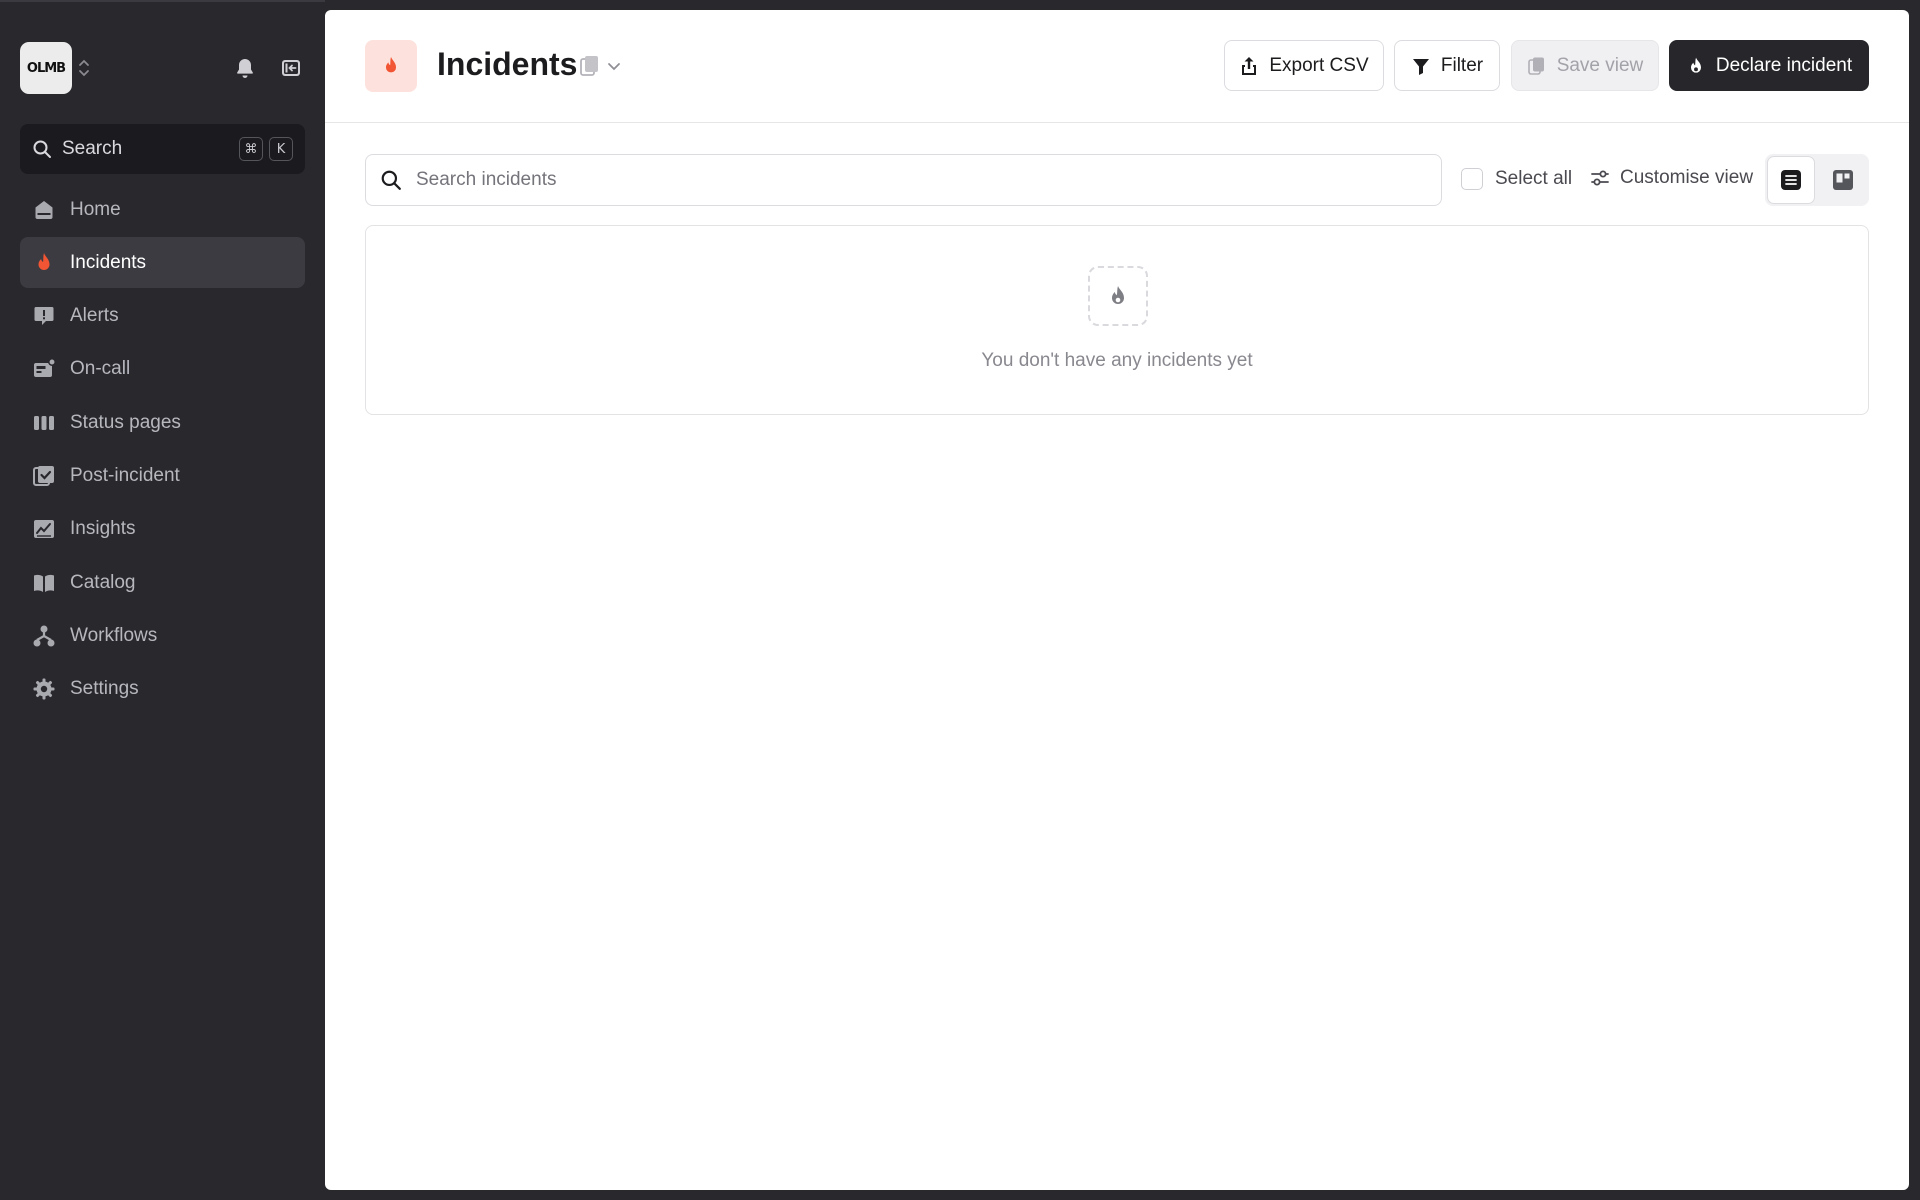 The height and width of the screenshot is (1200, 1920). Describe the element at coordinates (1784, 65) in the screenshot. I see `declare-incident-label: Declare incident` at that location.